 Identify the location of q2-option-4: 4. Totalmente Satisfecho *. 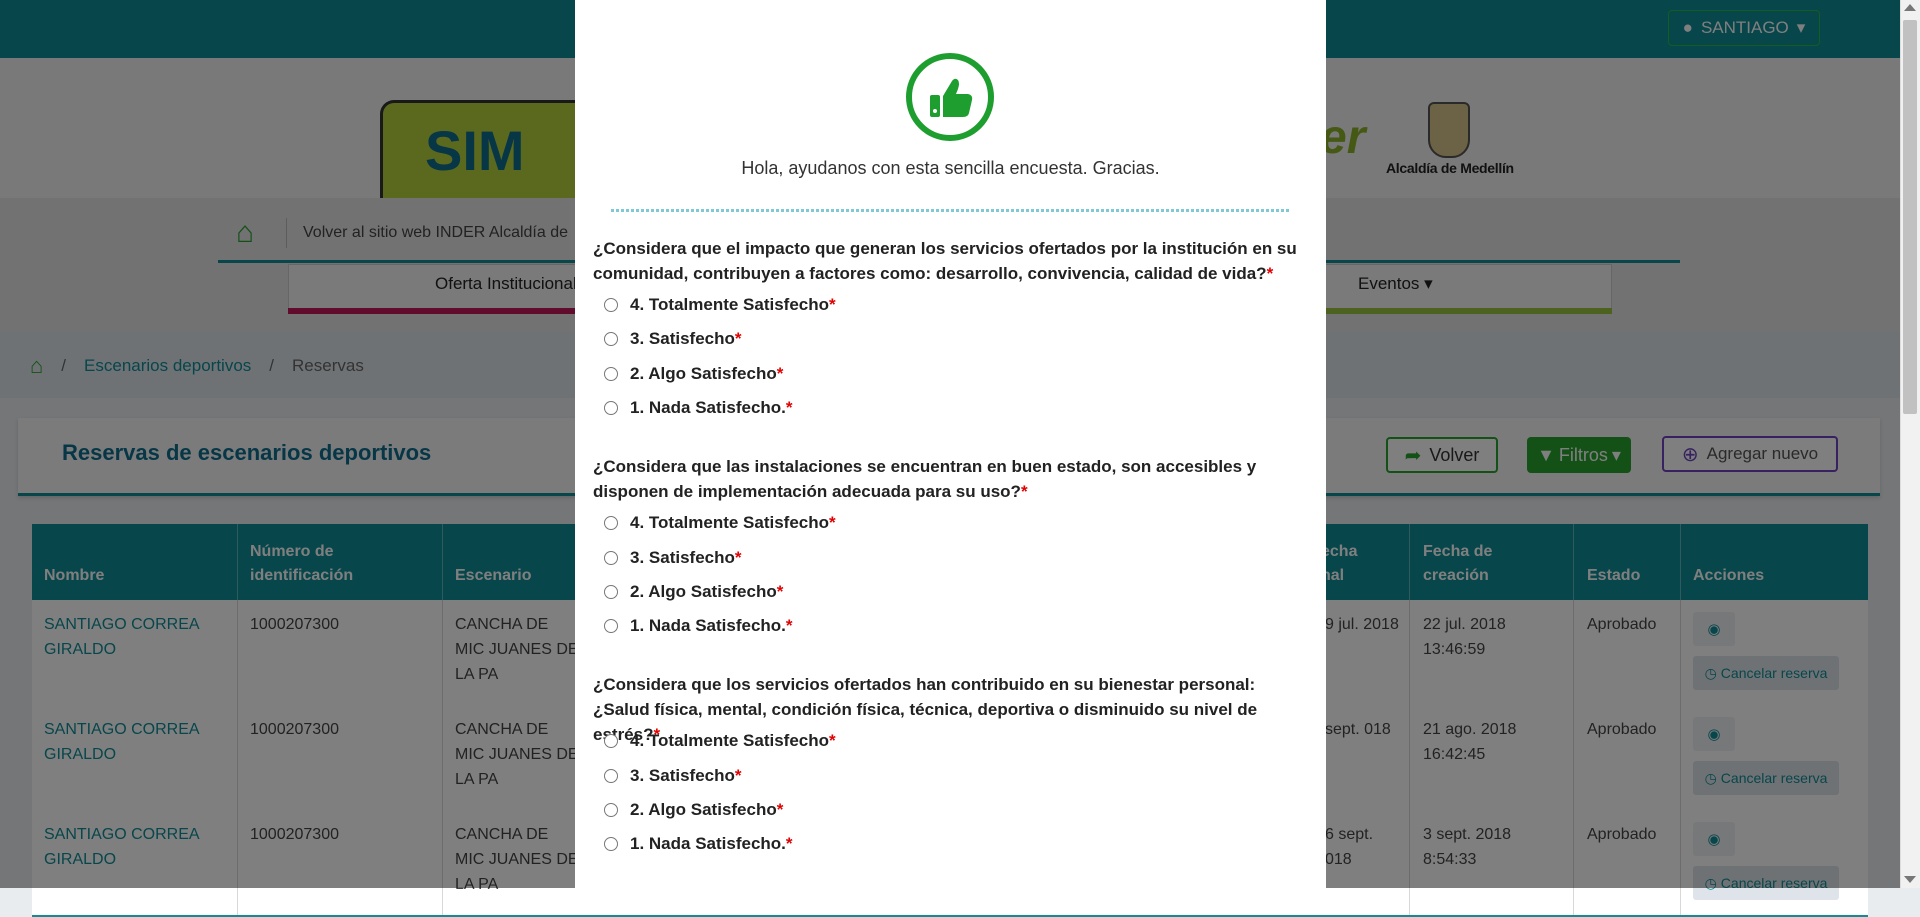
(720, 523).